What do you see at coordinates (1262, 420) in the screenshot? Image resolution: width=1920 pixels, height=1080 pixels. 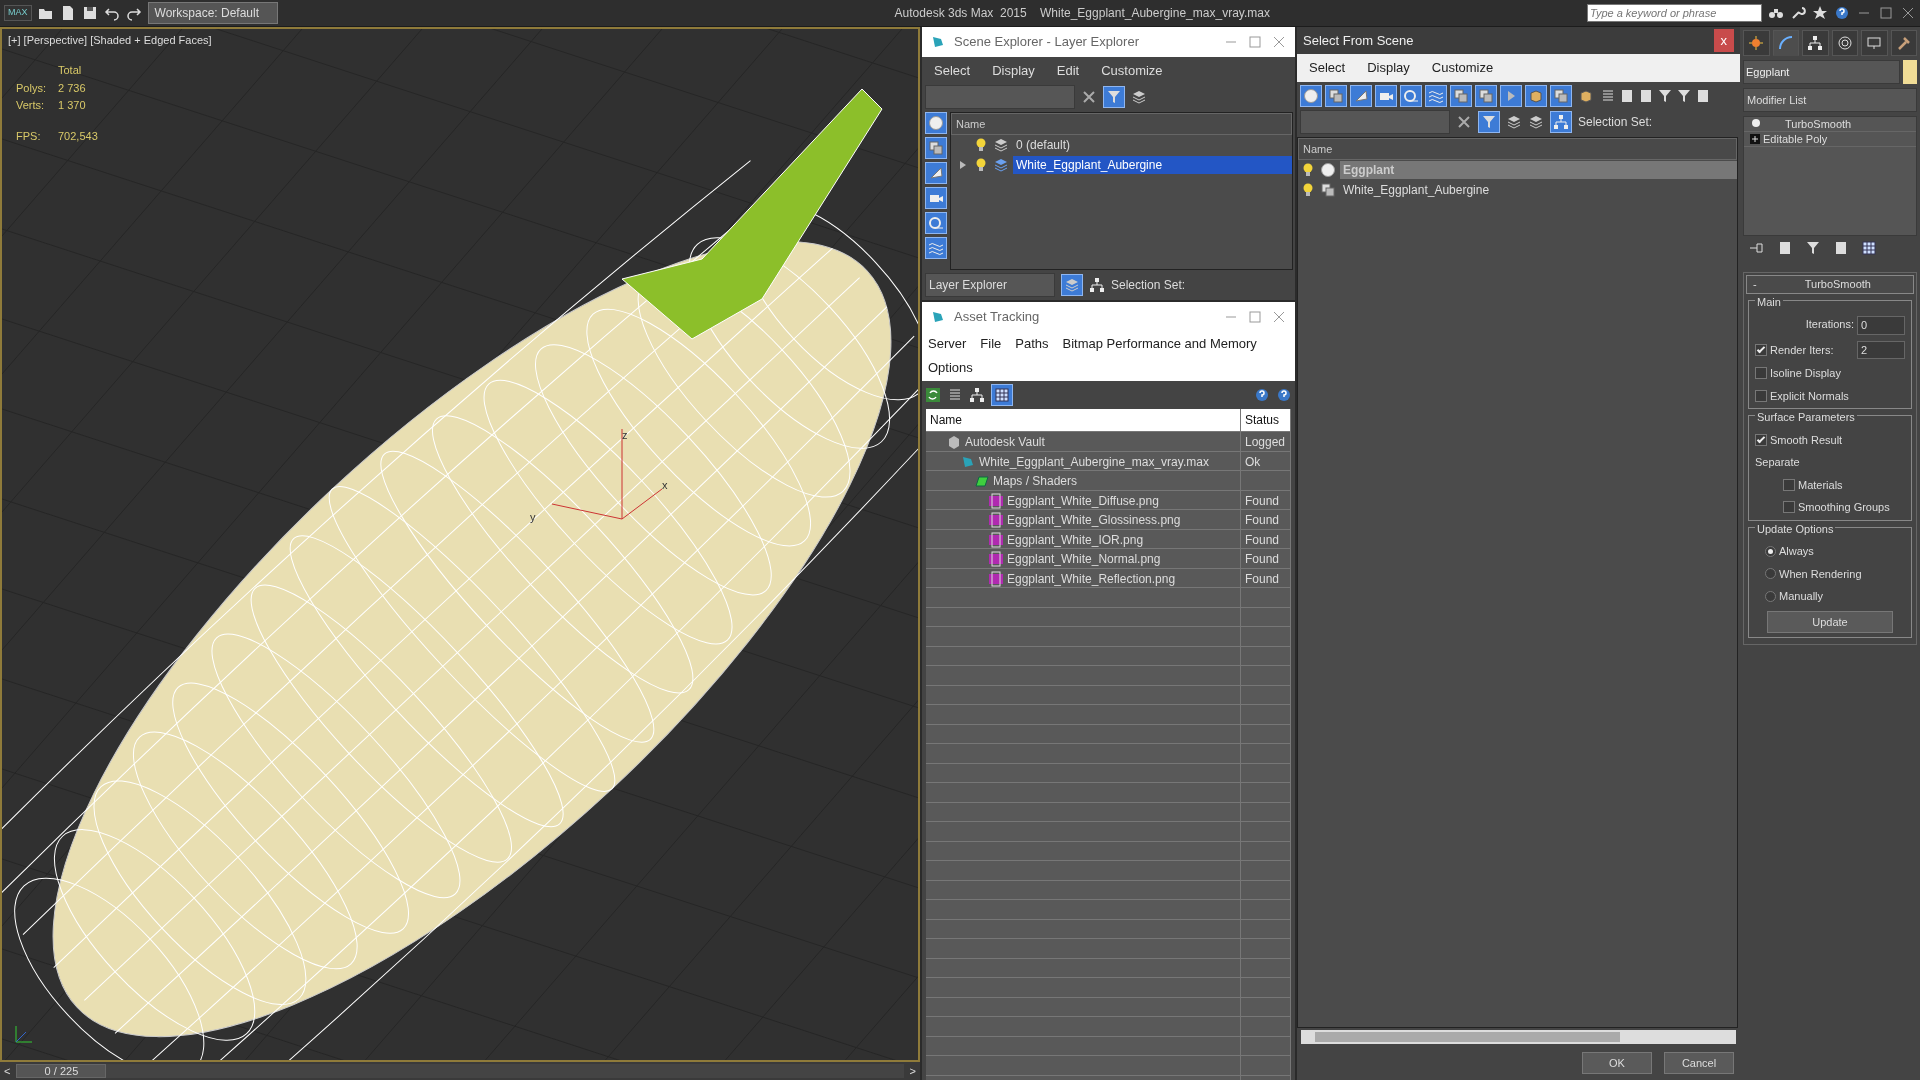 I see `column-header: Status` at bounding box center [1262, 420].